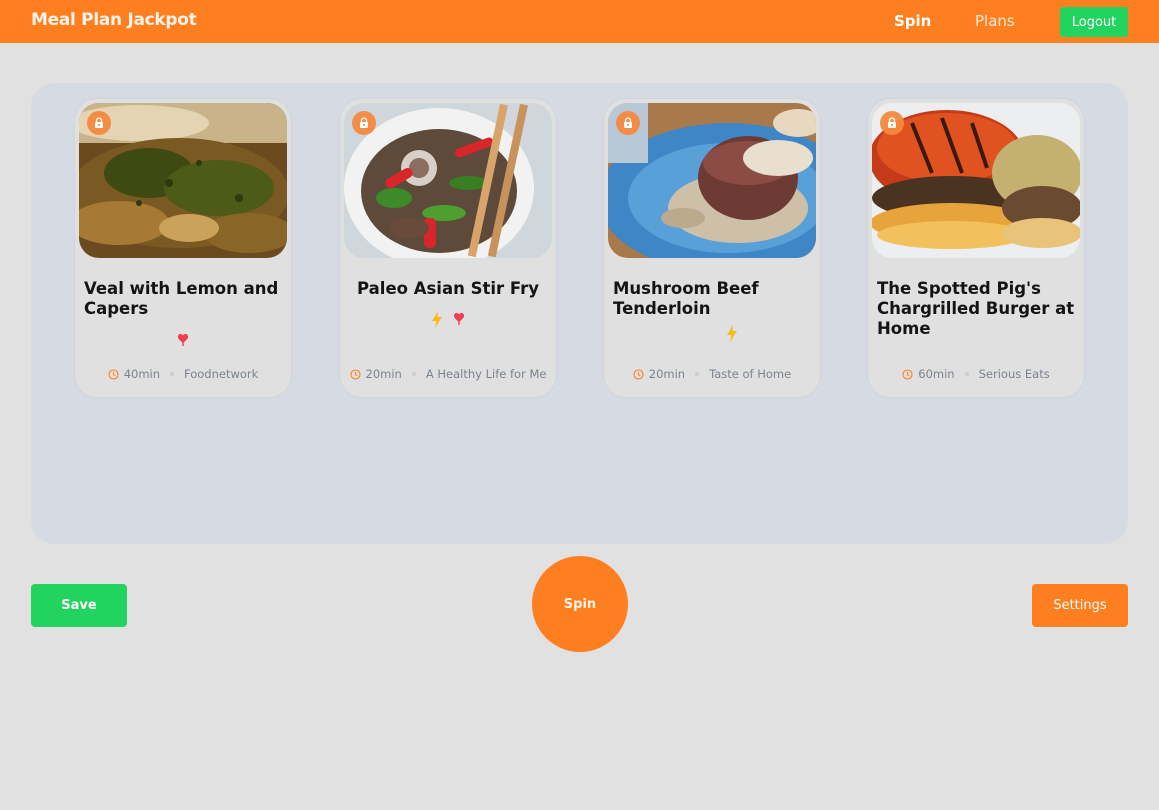 The width and height of the screenshot is (1159, 810). Describe the element at coordinates (114, 20) in the screenshot. I see `app-title: Meal Plan Jackpot` at that location.